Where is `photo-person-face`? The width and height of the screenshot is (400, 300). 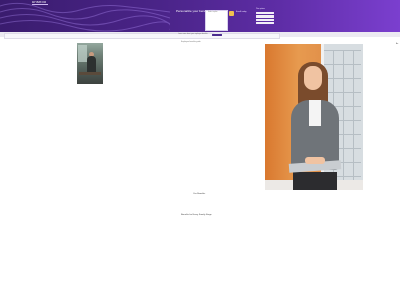 photo-person-face is located at coordinates (313, 78).